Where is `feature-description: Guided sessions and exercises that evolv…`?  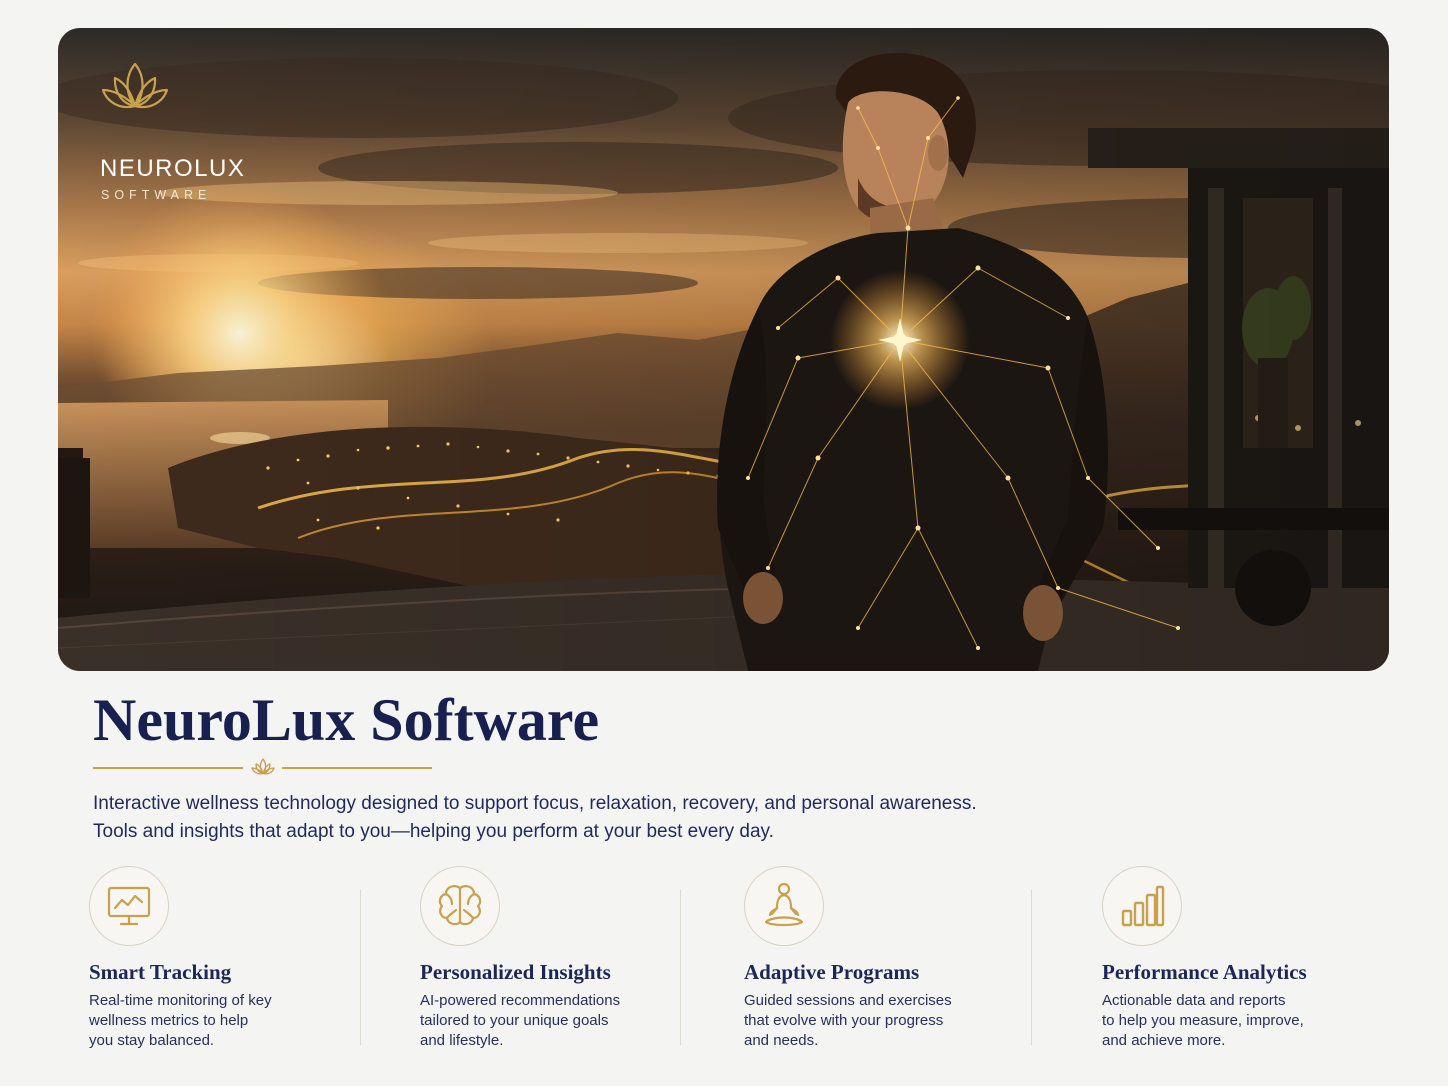 feature-description: Guided sessions and exercises that evolv… is located at coordinates (848, 1020).